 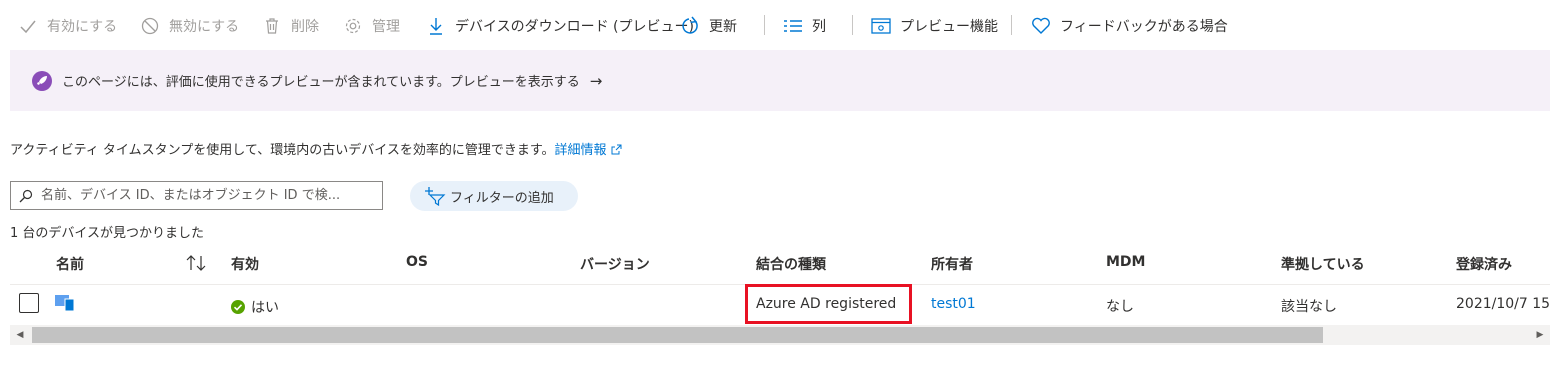 What do you see at coordinates (708, 26) in the screenshot?
I see `refresh-button: 更新` at bounding box center [708, 26].